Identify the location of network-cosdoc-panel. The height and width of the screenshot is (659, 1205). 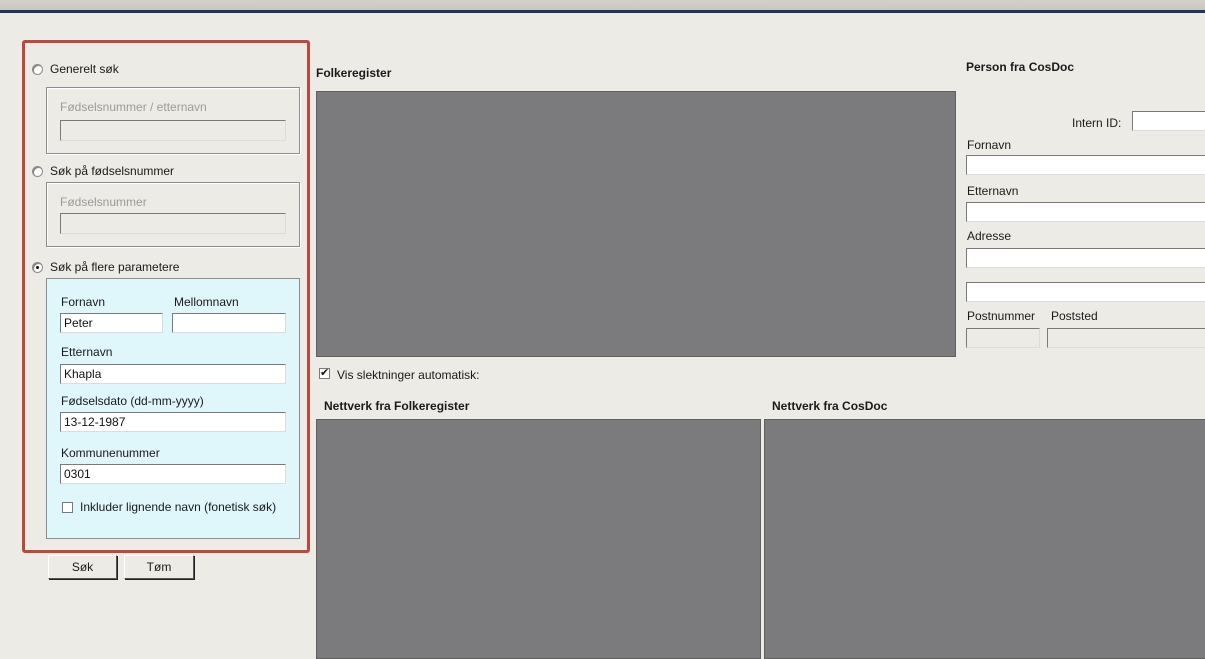
(984, 539).